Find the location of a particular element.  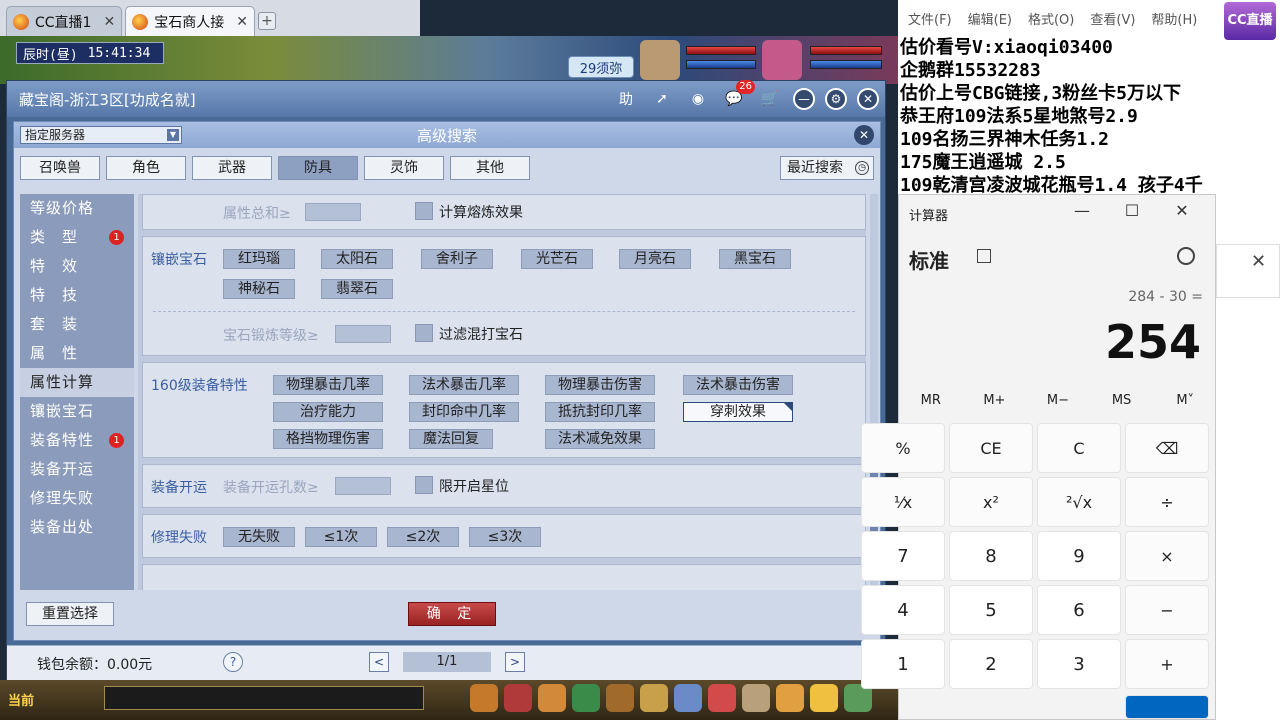

key-sqrt: ²√x is located at coordinates (1079, 502).